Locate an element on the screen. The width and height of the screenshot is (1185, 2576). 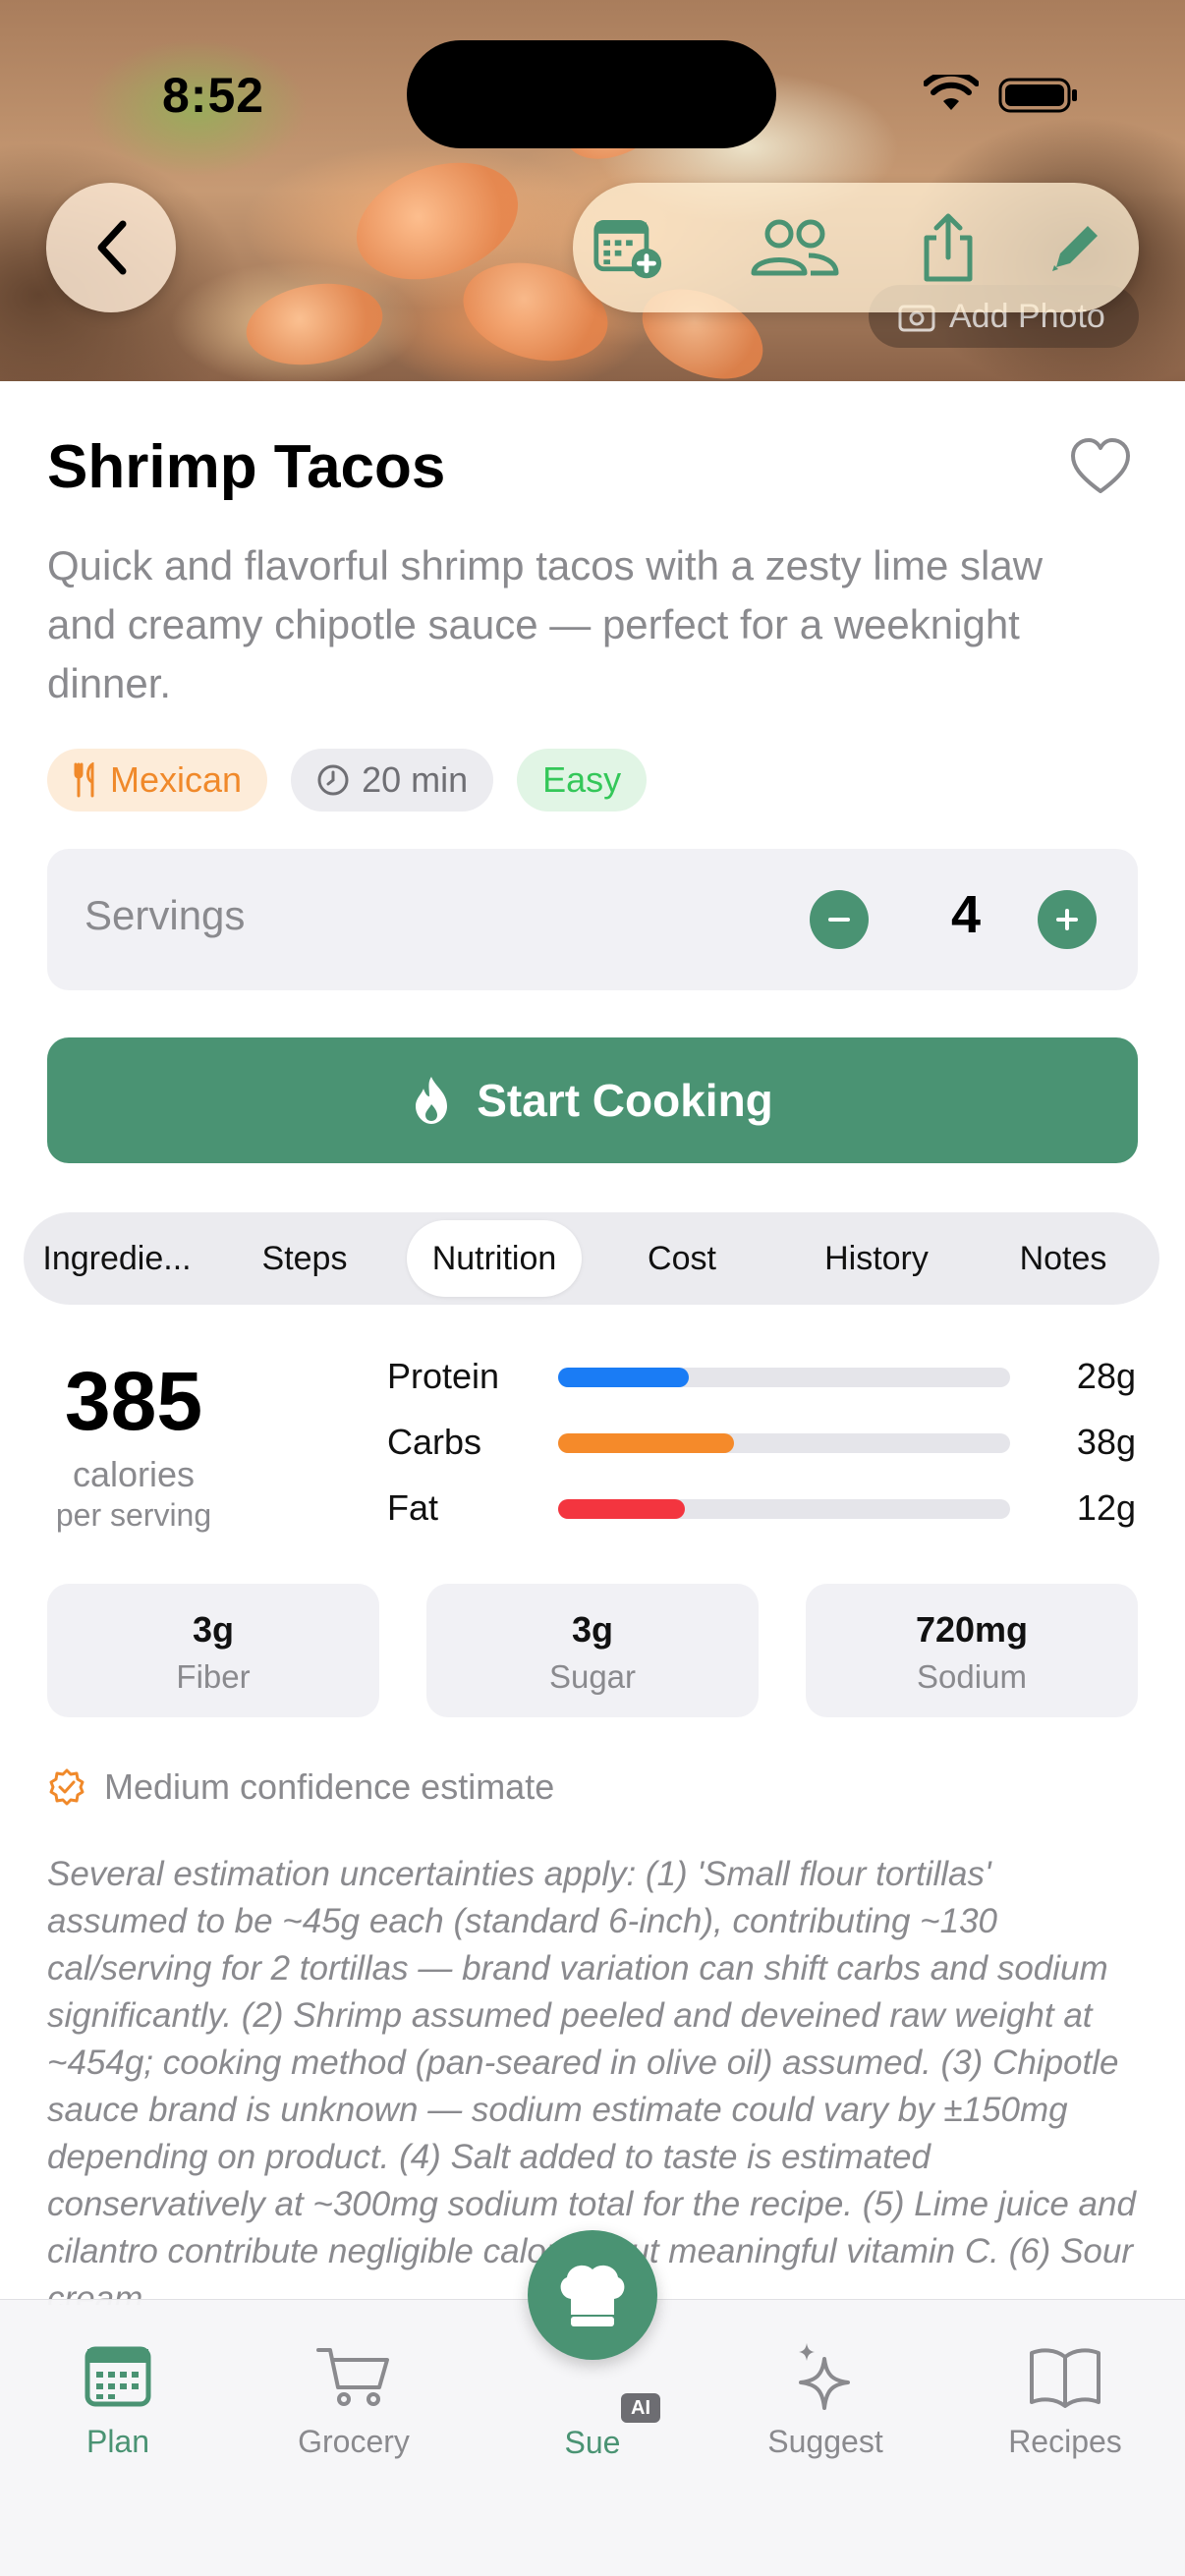
wifi-icon is located at coordinates (952, 92).